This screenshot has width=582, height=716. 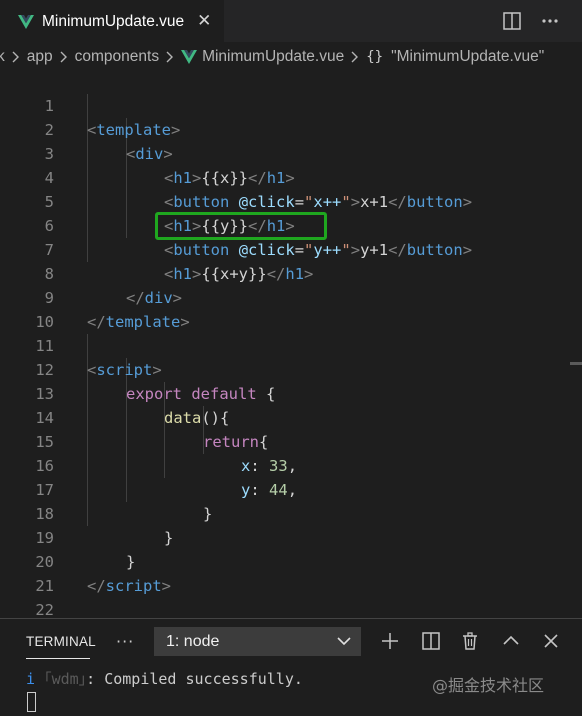 What do you see at coordinates (31, 702) in the screenshot?
I see `terminal-cursor` at bounding box center [31, 702].